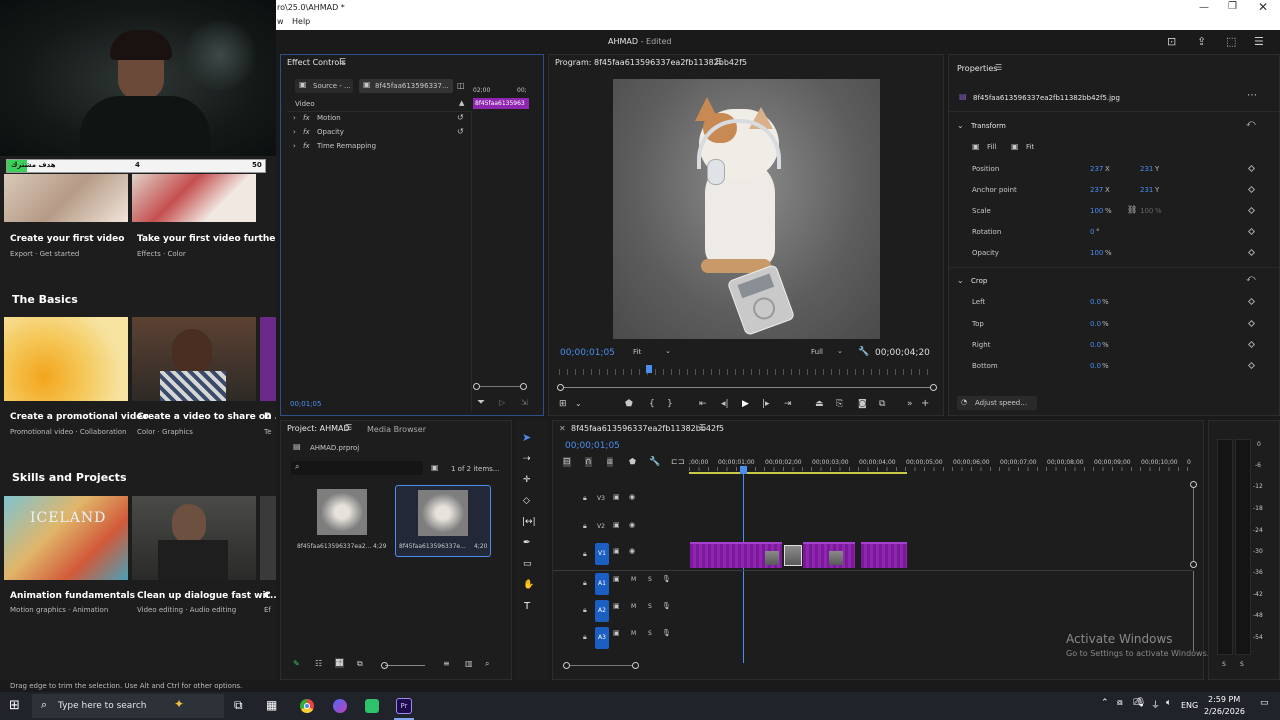  I want to click on tray-app-icon: ⧇, so click(1120, 703).